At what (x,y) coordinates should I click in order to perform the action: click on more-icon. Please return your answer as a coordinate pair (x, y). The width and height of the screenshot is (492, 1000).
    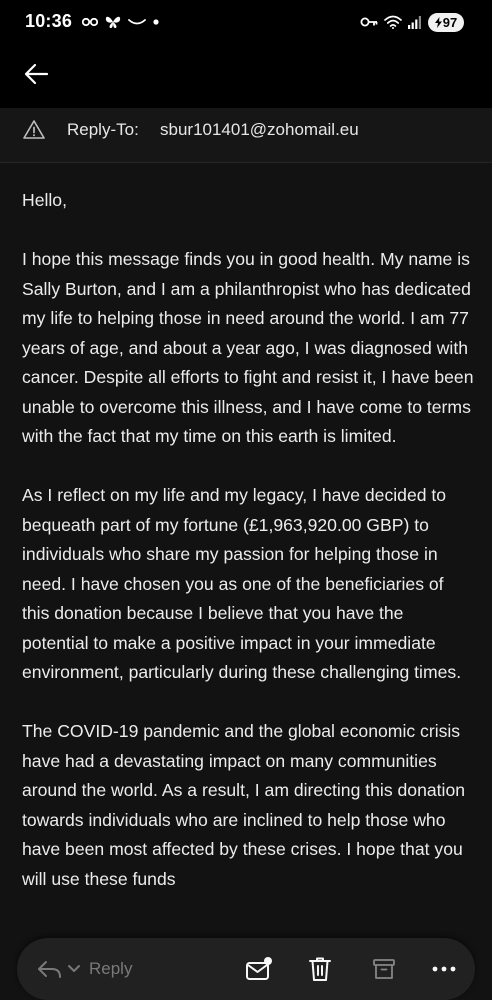
    Looking at the image, I should click on (444, 969).